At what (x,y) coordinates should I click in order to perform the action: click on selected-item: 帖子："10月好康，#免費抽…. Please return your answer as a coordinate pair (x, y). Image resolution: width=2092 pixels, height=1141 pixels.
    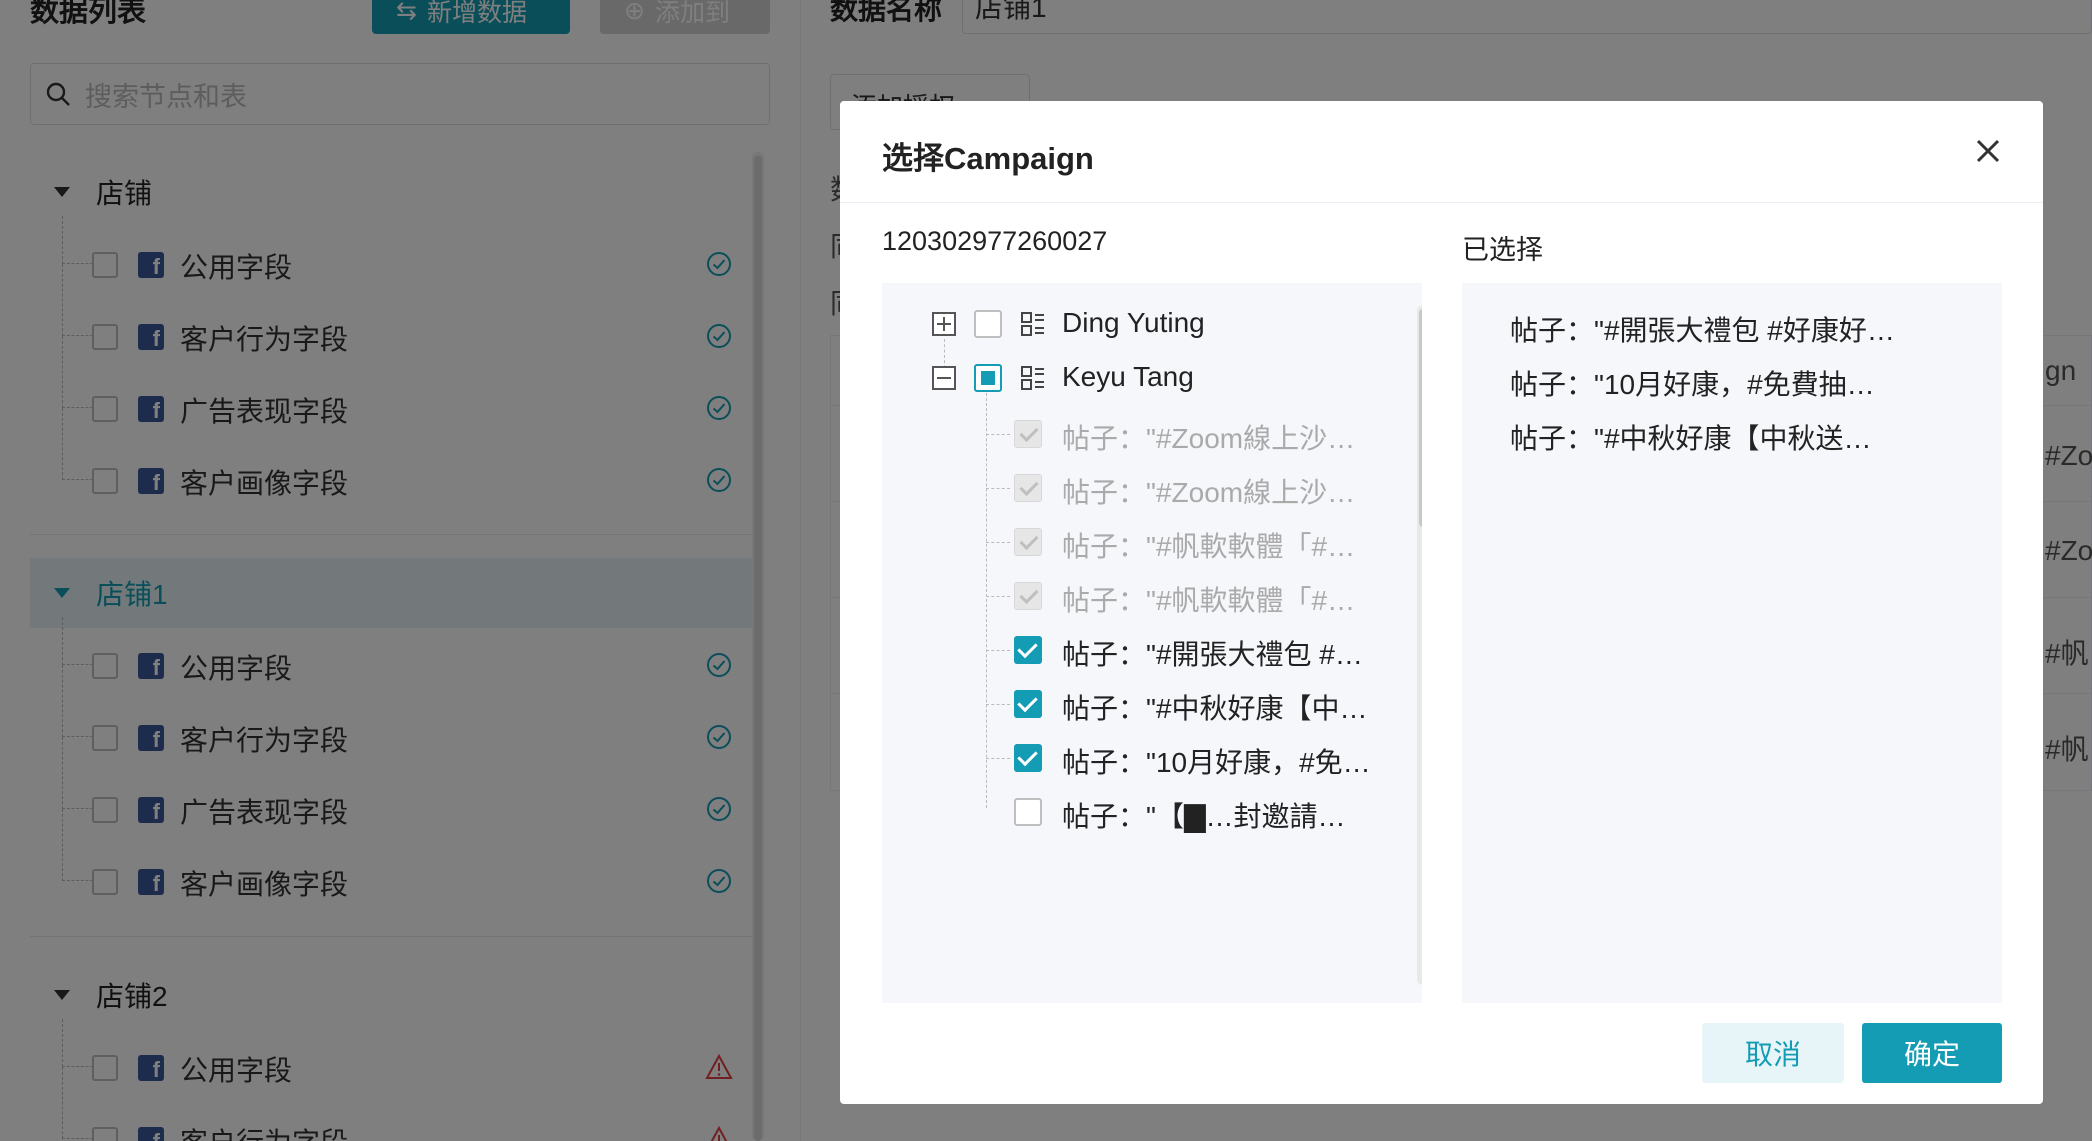
    Looking at the image, I should click on (1692, 384).